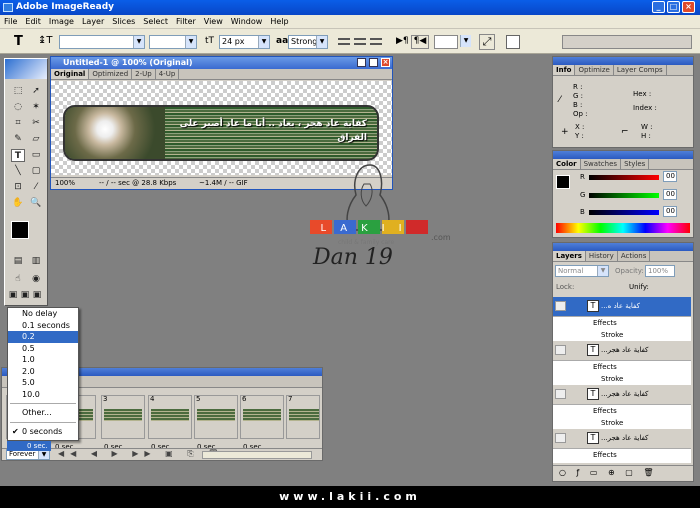  Describe the element at coordinates (673, 7) in the screenshot. I see `maximize-button: □` at that location.